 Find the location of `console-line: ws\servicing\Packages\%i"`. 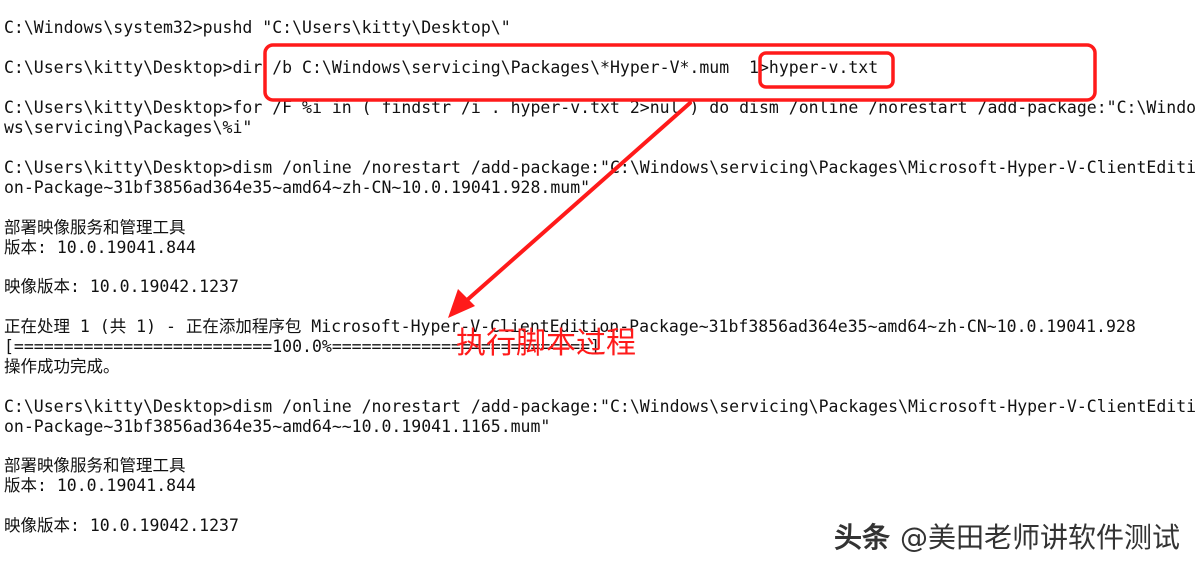

console-line: ws\servicing\Packages\%i" is located at coordinates (128, 127).